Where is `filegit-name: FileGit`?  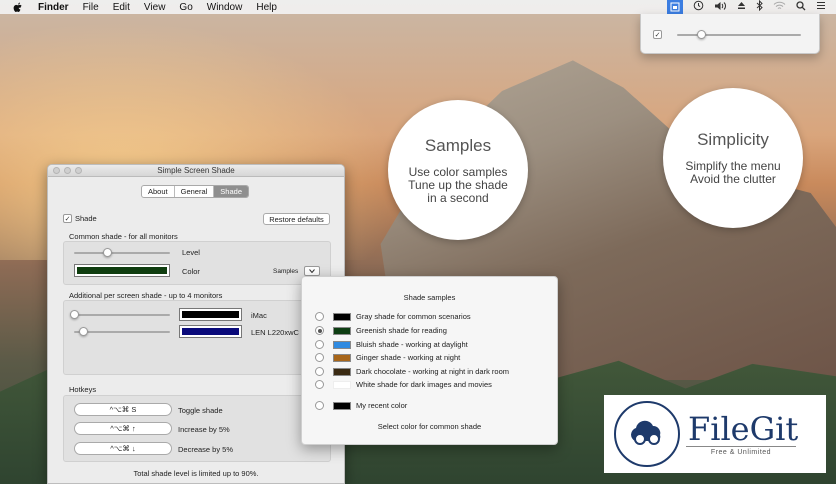
filegit-name: FileGit is located at coordinates (743, 429).